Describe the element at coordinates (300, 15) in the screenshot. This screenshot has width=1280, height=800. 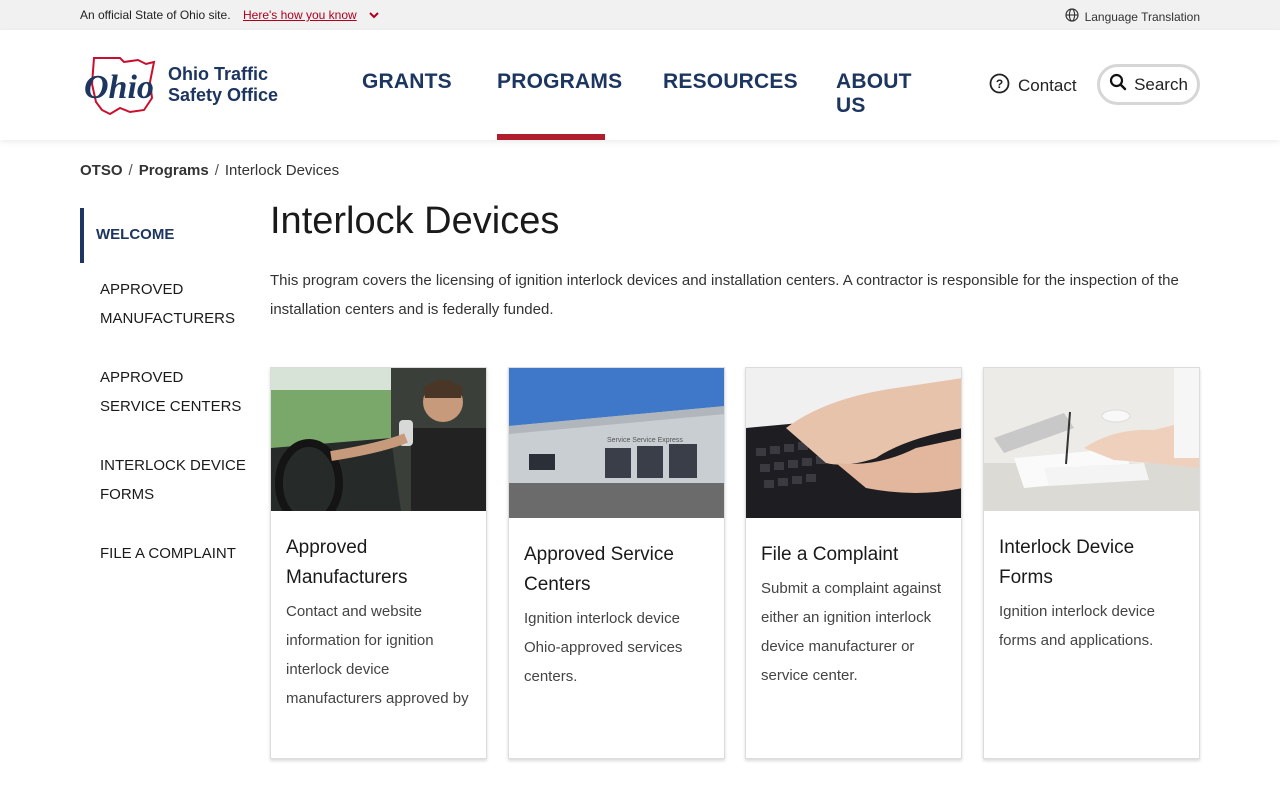
I see `how-you-know-link: Here's how you know` at that location.